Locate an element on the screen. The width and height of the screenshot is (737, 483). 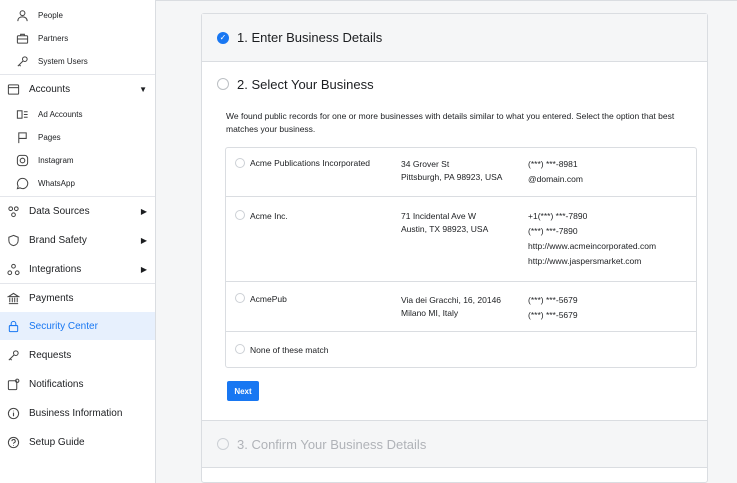
address-line: 34 Grover St is located at coordinates (425, 164).